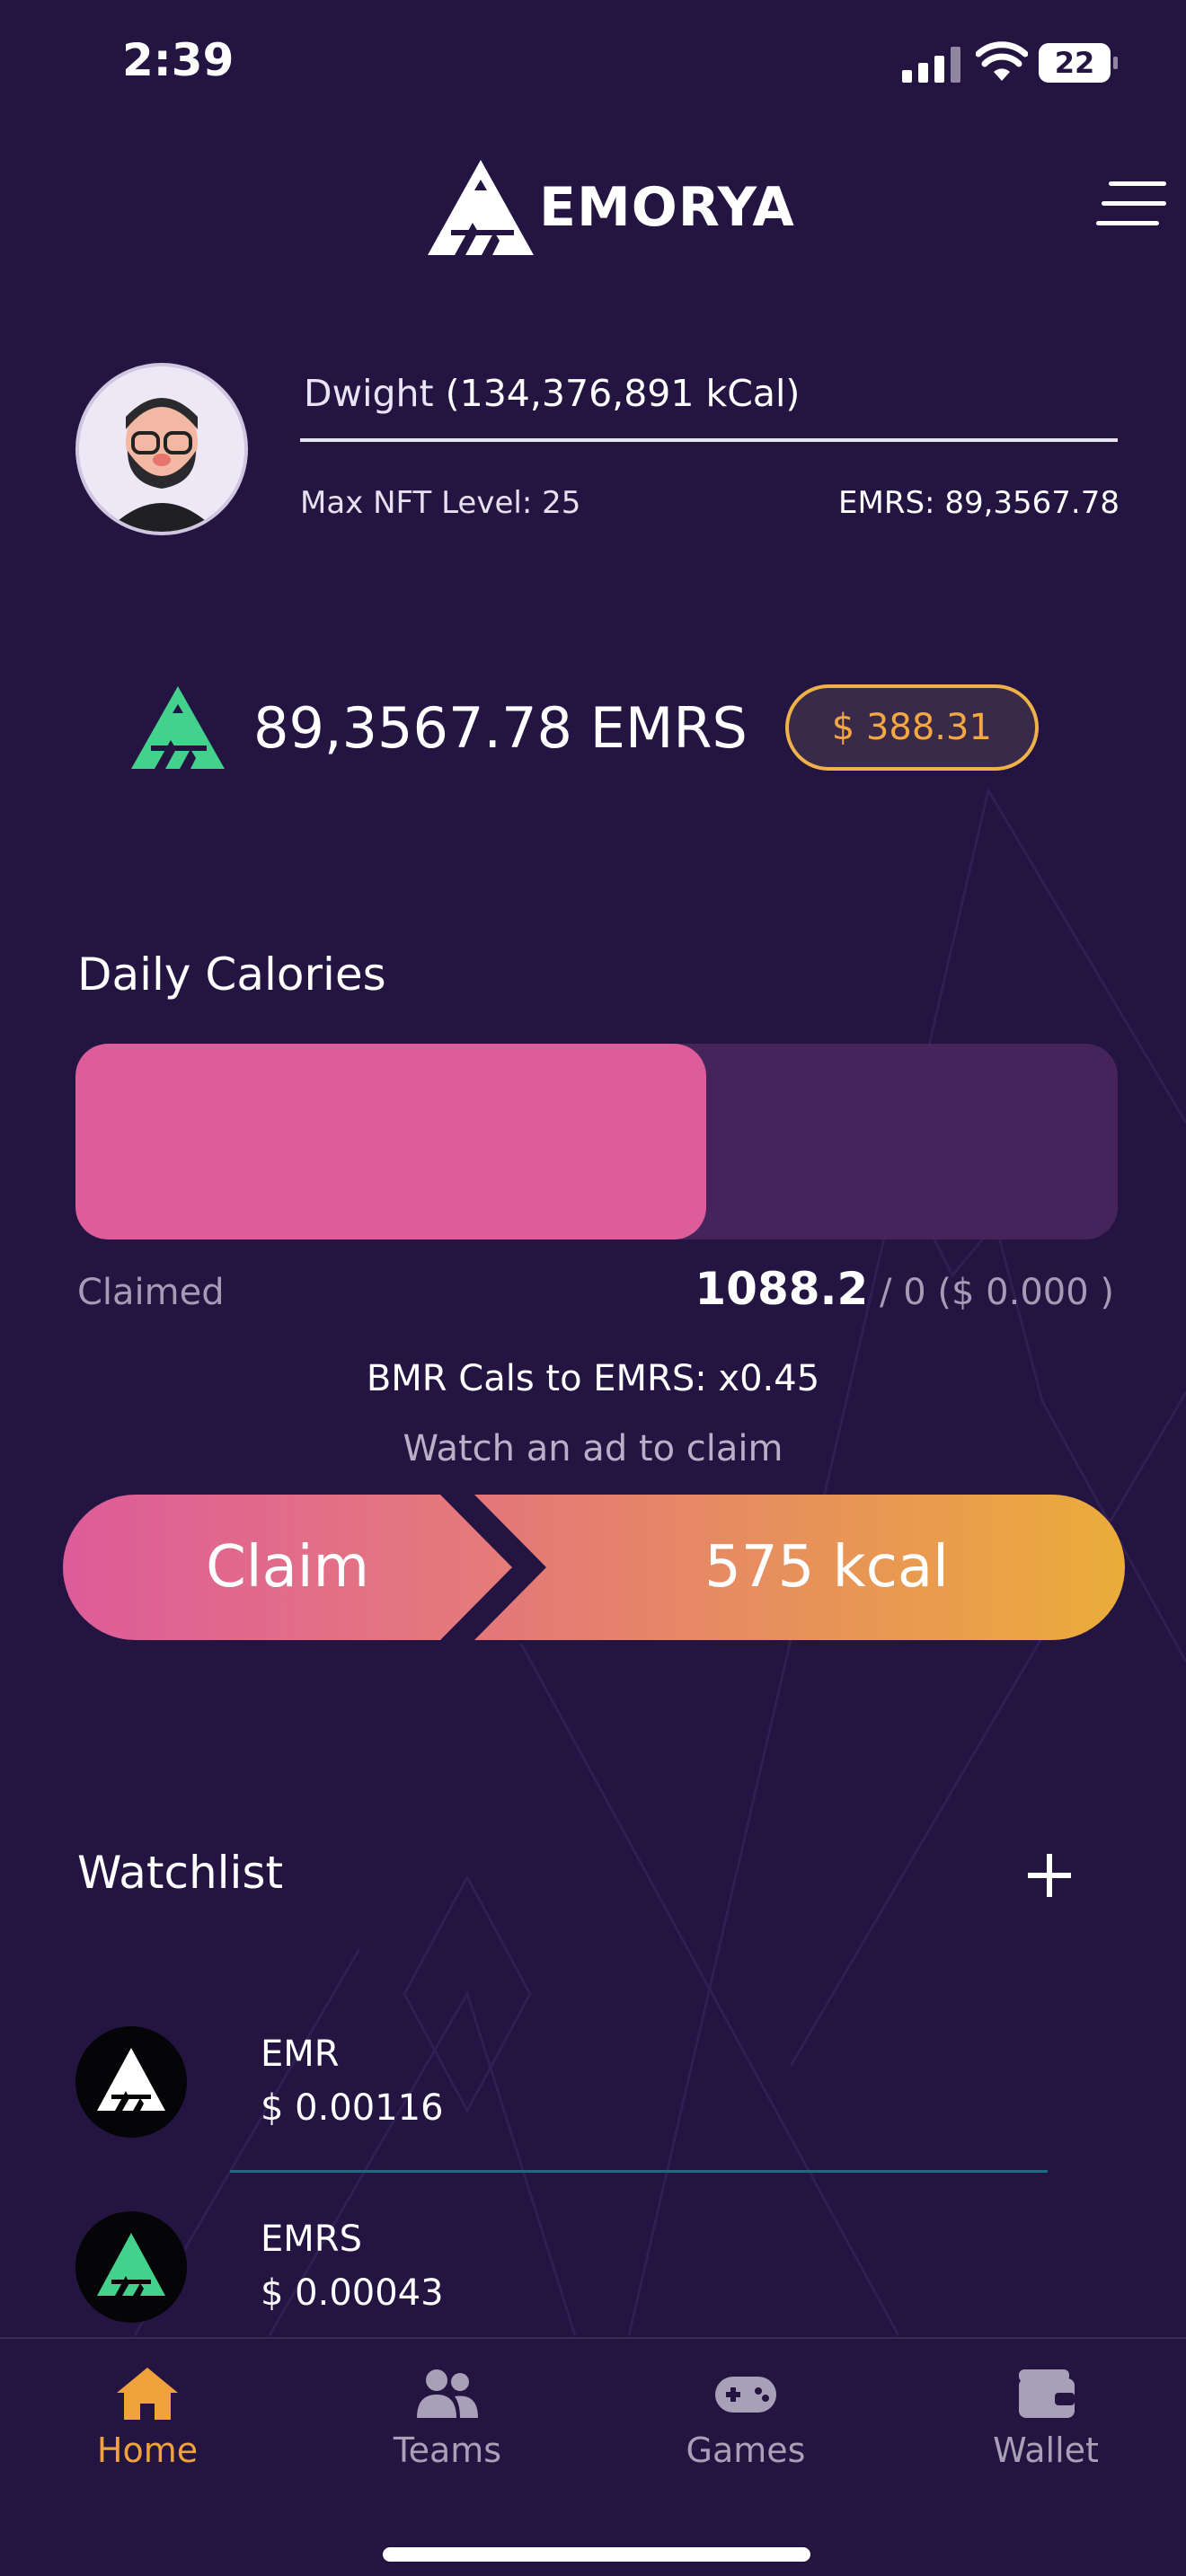 This screenshot has width=1186, height=2576. I want to click on claimed-values: 1088.2 / 0 ($ 0.000 ), so click(904, 1289).